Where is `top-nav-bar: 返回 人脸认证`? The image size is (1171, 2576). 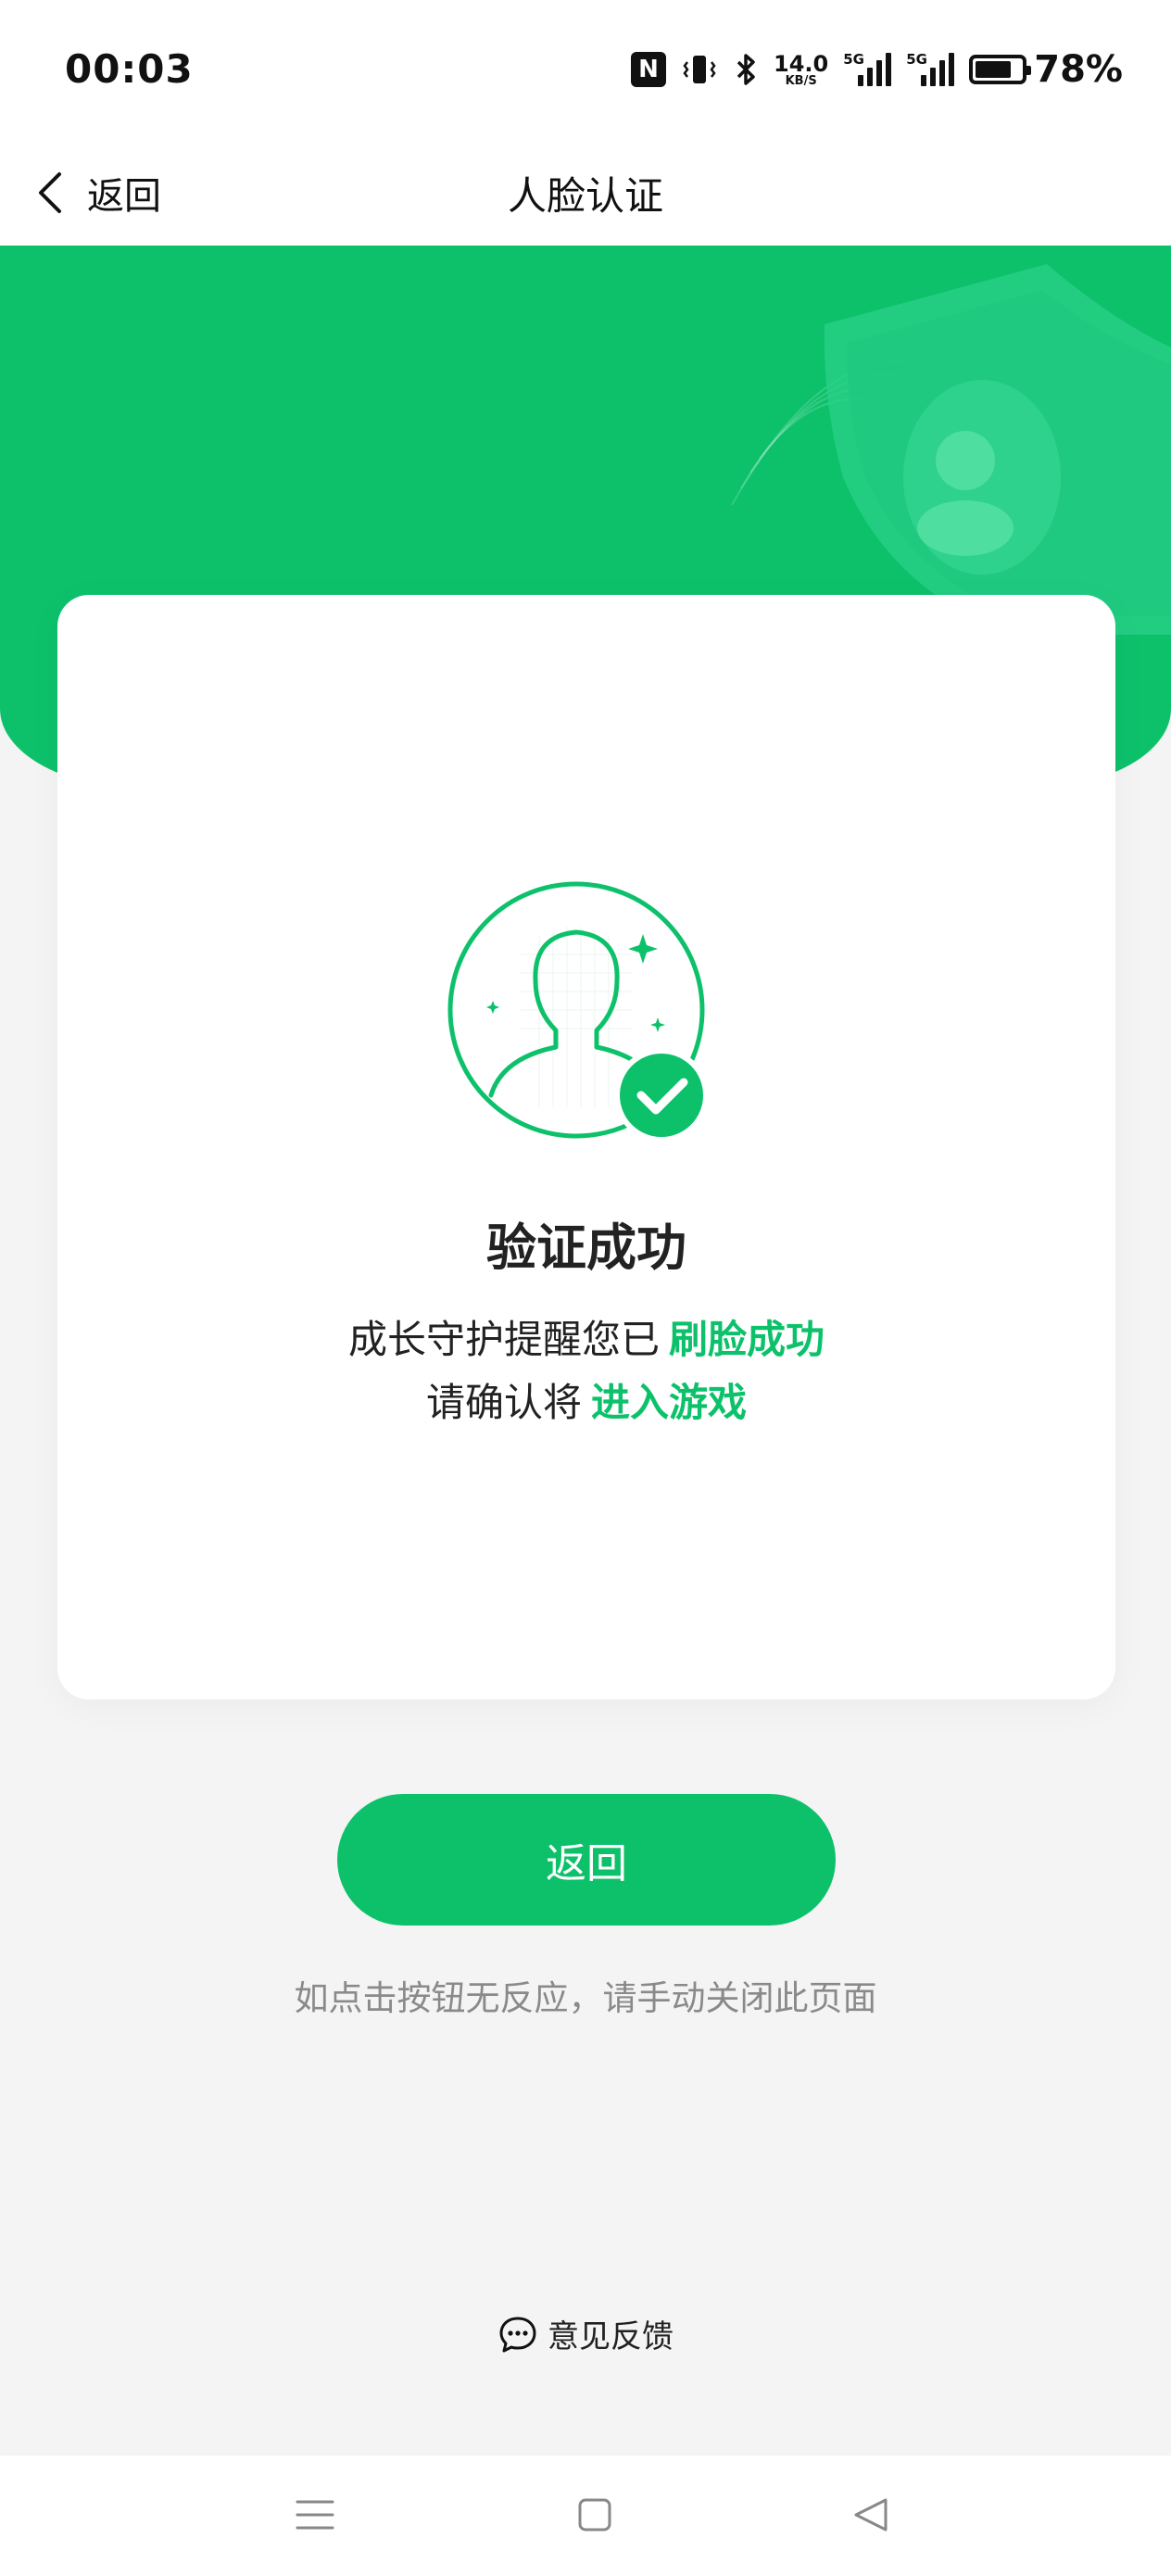 top-nav-bar: 返回 人脸认证 is located at coordinates (585, 192).